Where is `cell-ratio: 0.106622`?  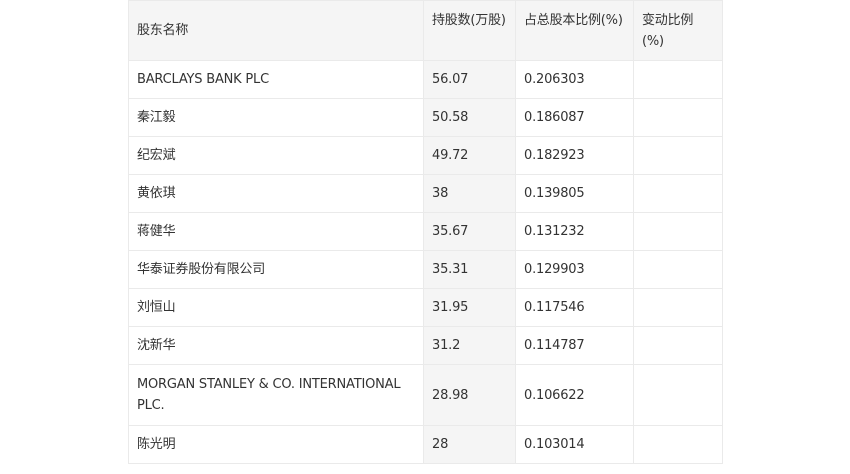 cell-ratio: 0.106622 is located at coordinates (574, 395).